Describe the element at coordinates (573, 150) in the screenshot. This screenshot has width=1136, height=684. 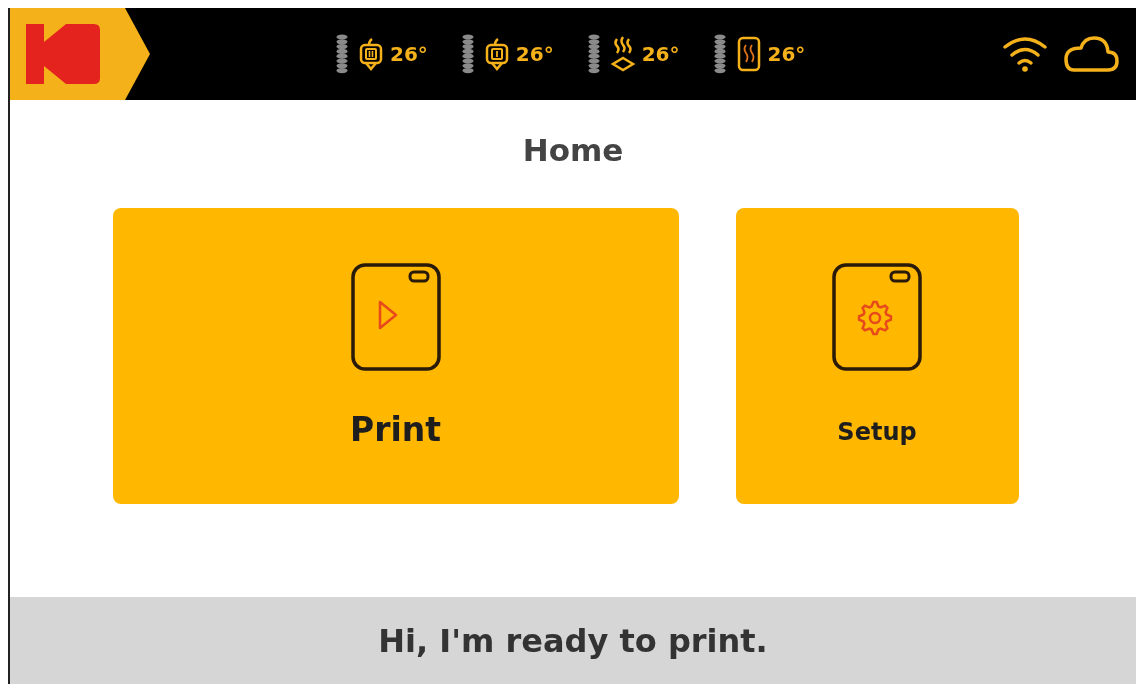
I see `page-title: Home` at that location.